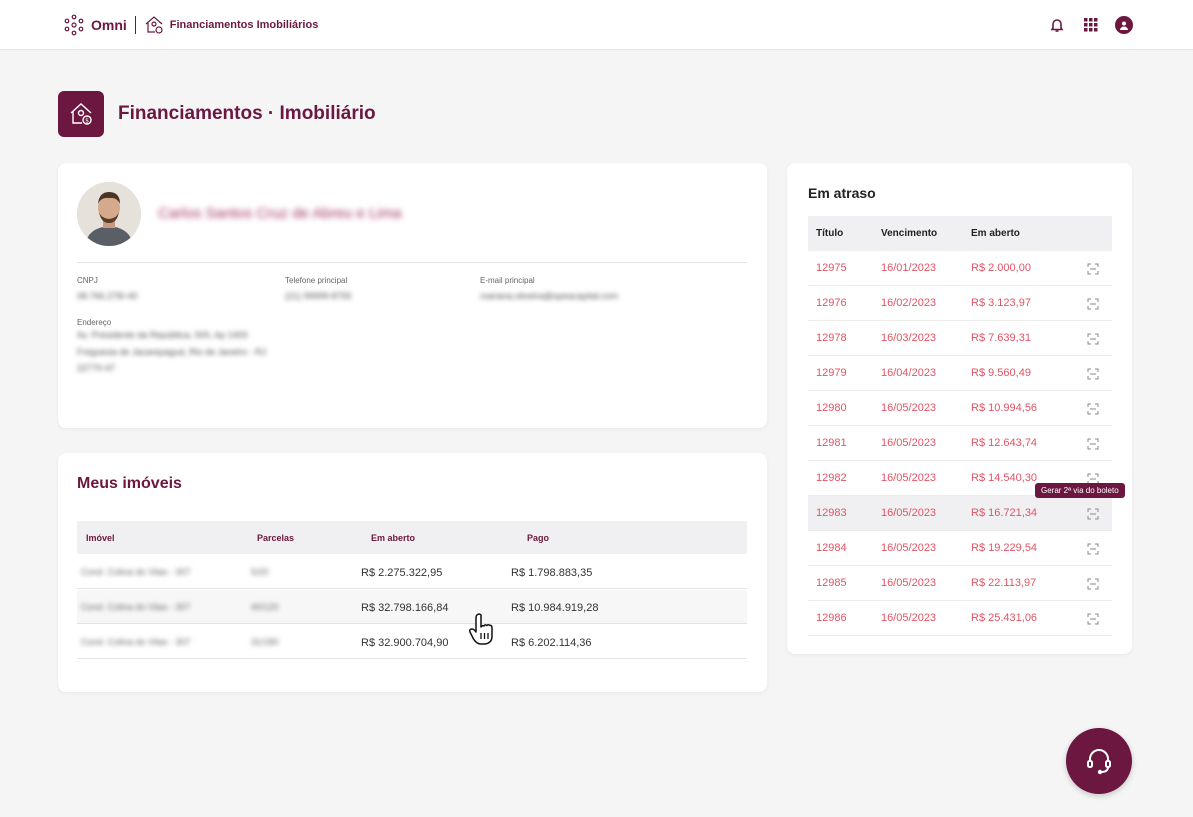 The image size is (1193, 817). I want to click on email-value: mariana.oliveira@opeacapital.com, so click(549, 296).